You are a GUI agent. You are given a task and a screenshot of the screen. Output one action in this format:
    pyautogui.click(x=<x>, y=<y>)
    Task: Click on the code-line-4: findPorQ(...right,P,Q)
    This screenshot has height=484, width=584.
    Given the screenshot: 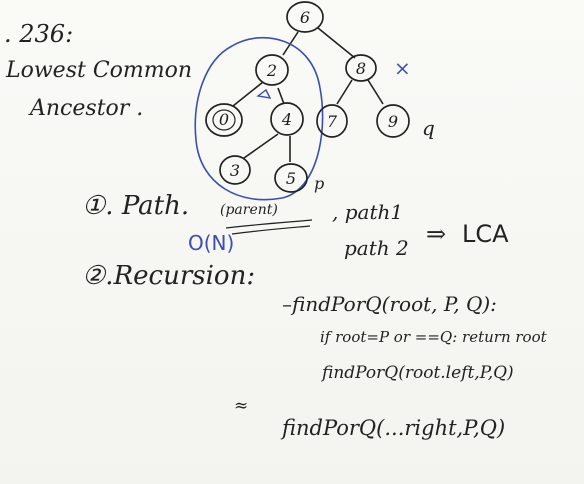 What is the action you would take?
    pyautogui.click(x=394, y=428)
    